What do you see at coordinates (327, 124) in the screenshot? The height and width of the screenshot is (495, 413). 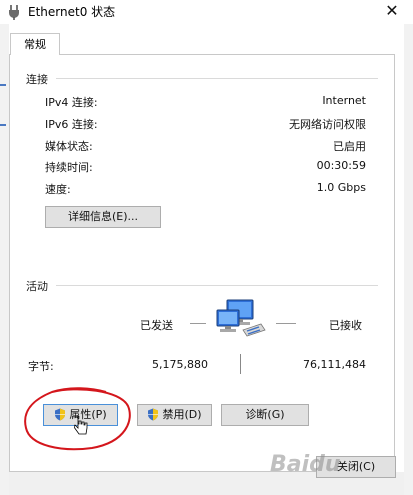 I see `ipv6-value: 无网络访问权限` at bounding box center [327, 124].